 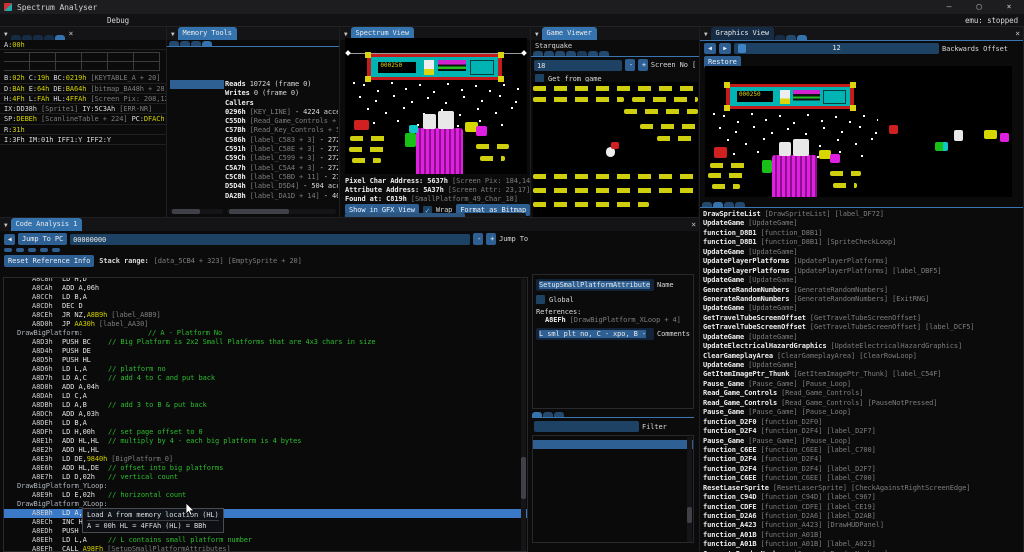 What do you see at coordinates (265, 351) in the screenshot?
I see `disasm-row: A8D4h PUSH DE` at bounding box center [265, 351].